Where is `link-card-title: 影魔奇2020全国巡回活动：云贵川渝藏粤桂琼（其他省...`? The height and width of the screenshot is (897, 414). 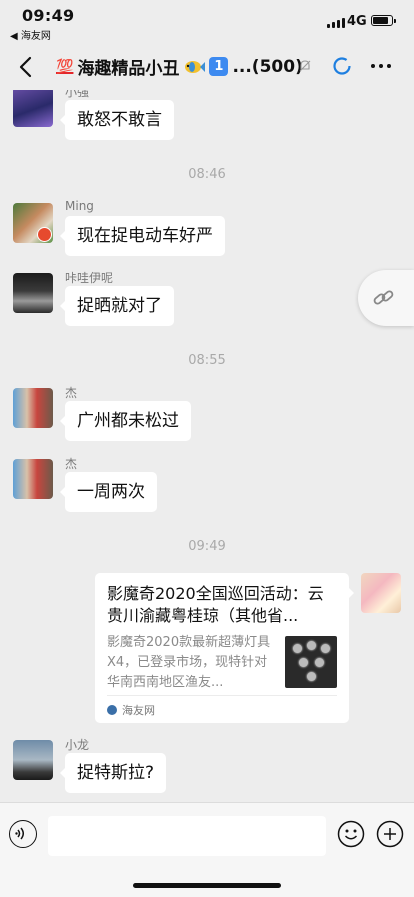 link-card-title: 影魔奇2020全国巡回活动：云贵川渝藏粤桂琼（其他省... is located at coordinates (215, 604).